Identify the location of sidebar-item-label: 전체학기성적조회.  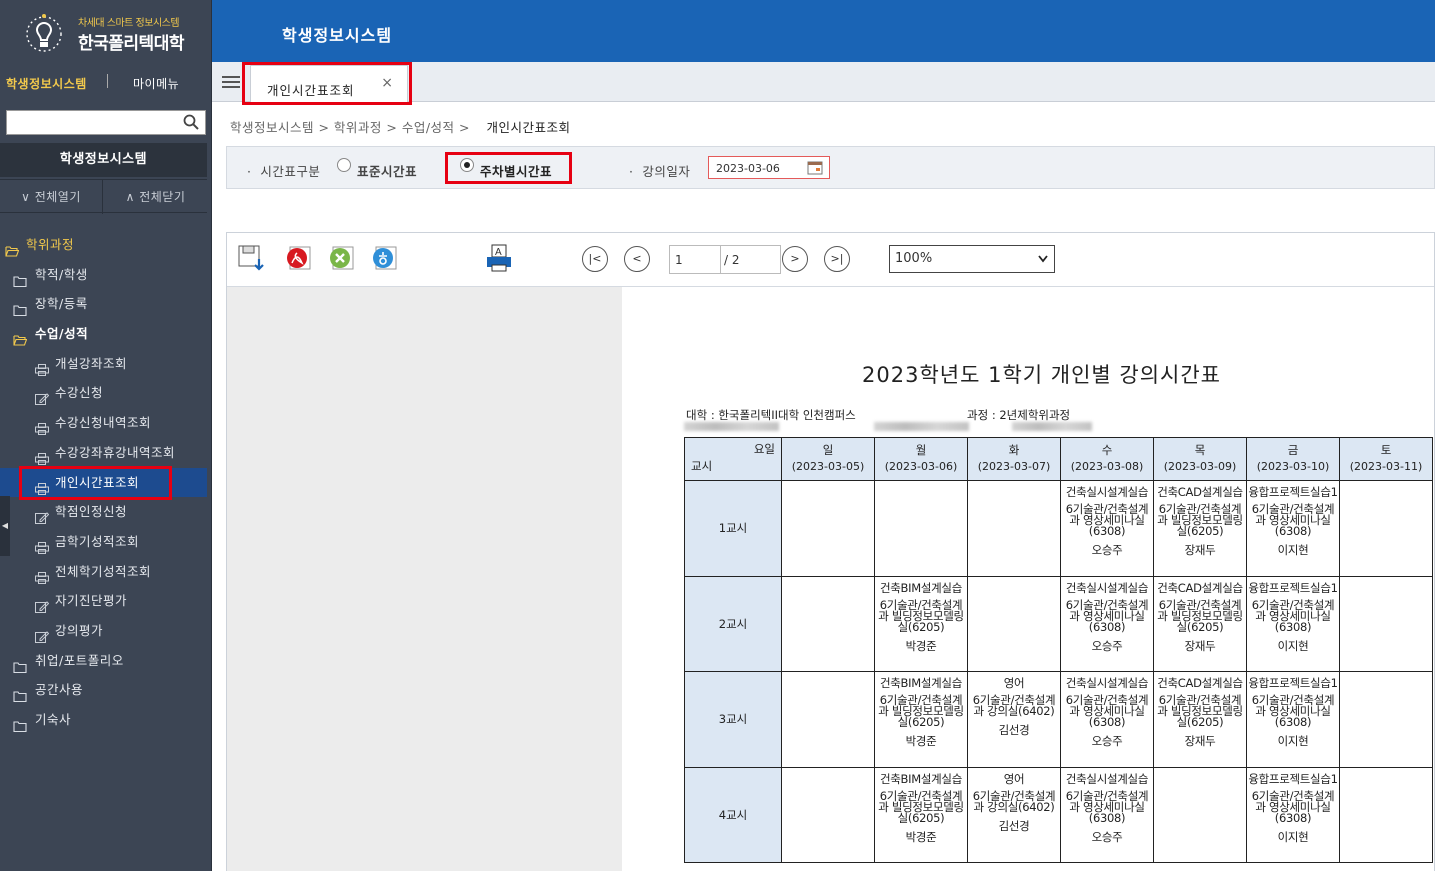
(103, 571).